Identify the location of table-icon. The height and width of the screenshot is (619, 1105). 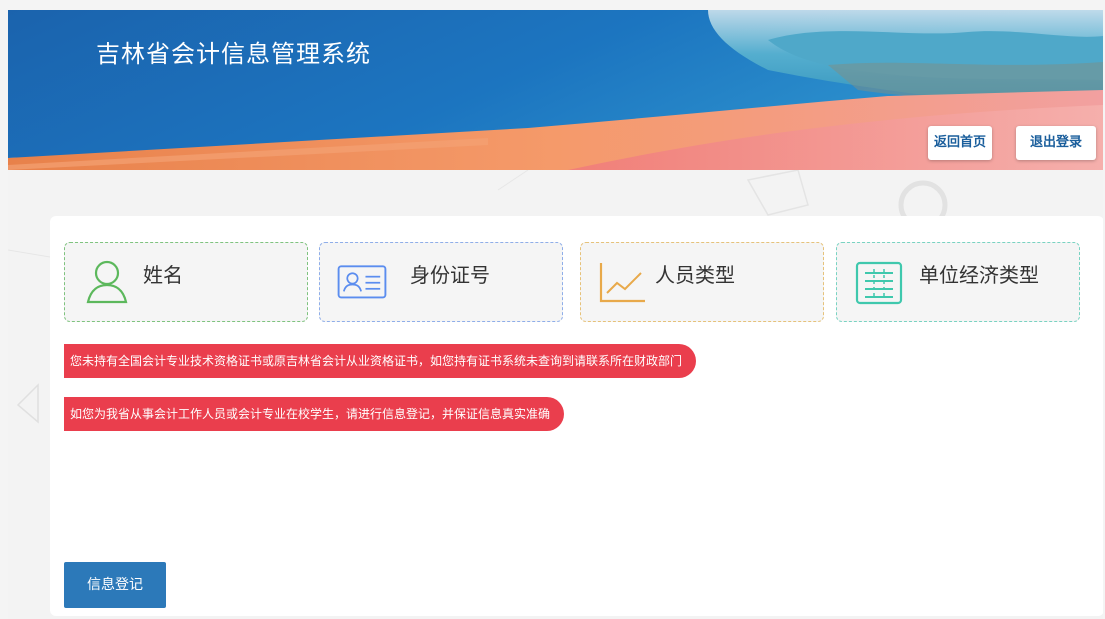
(879, 283).